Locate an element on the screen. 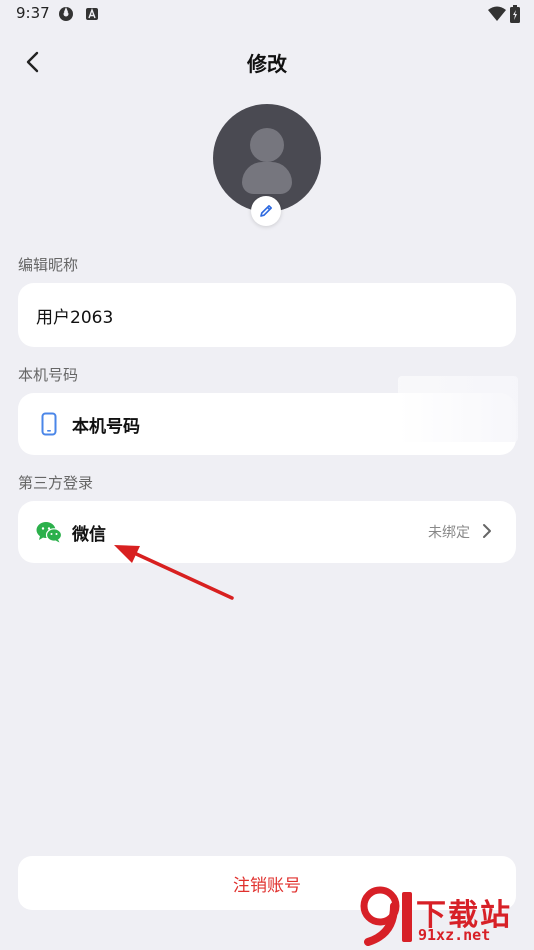 The image size is (534, 950). wechat-bind-status: 未绑定 is located at coordinates (449, 533).